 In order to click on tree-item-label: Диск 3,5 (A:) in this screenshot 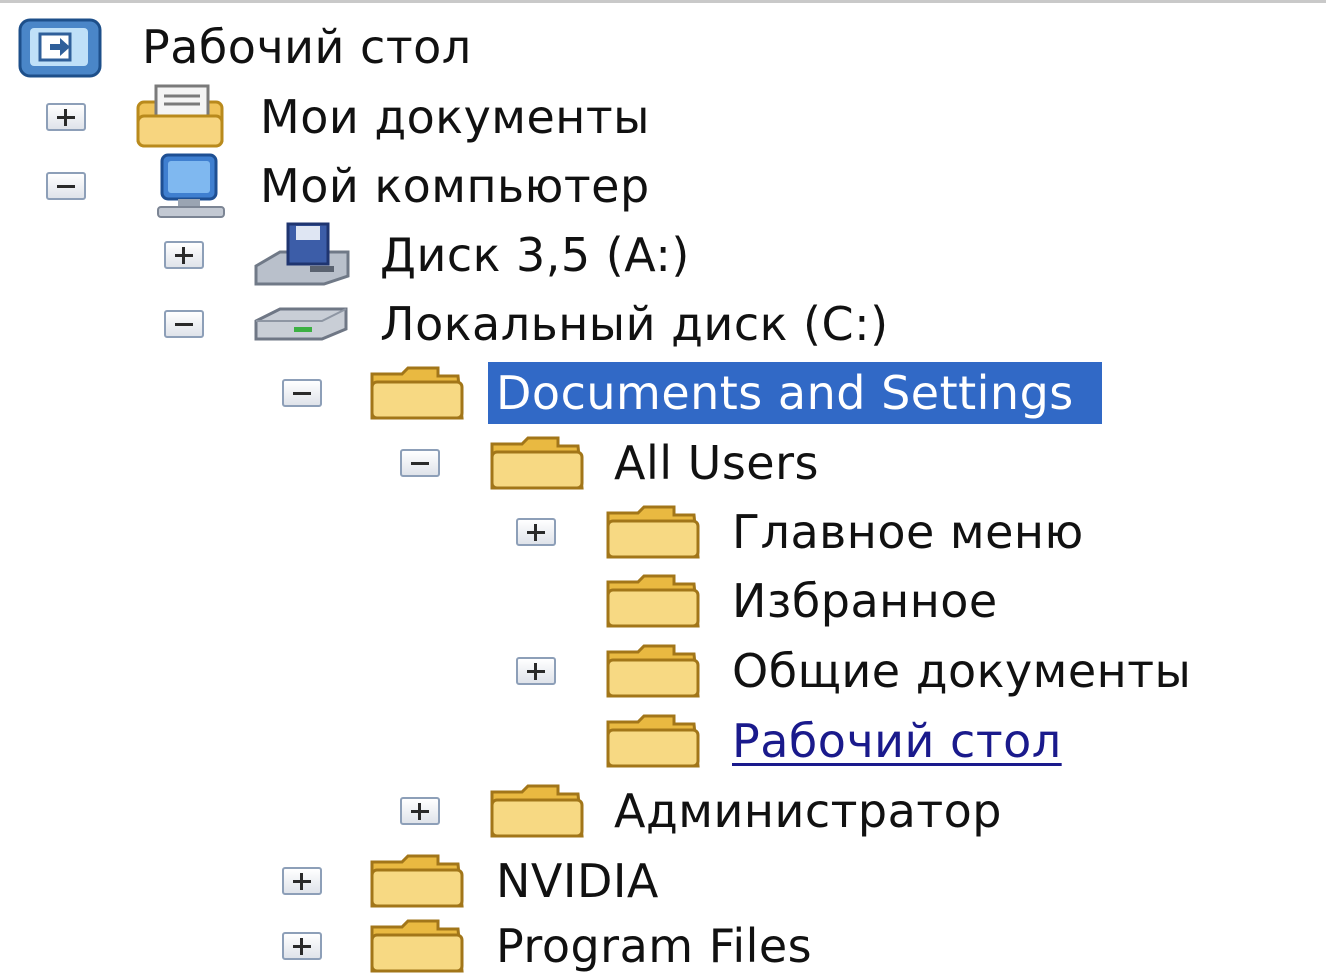, I will do `click(535, 255)`.